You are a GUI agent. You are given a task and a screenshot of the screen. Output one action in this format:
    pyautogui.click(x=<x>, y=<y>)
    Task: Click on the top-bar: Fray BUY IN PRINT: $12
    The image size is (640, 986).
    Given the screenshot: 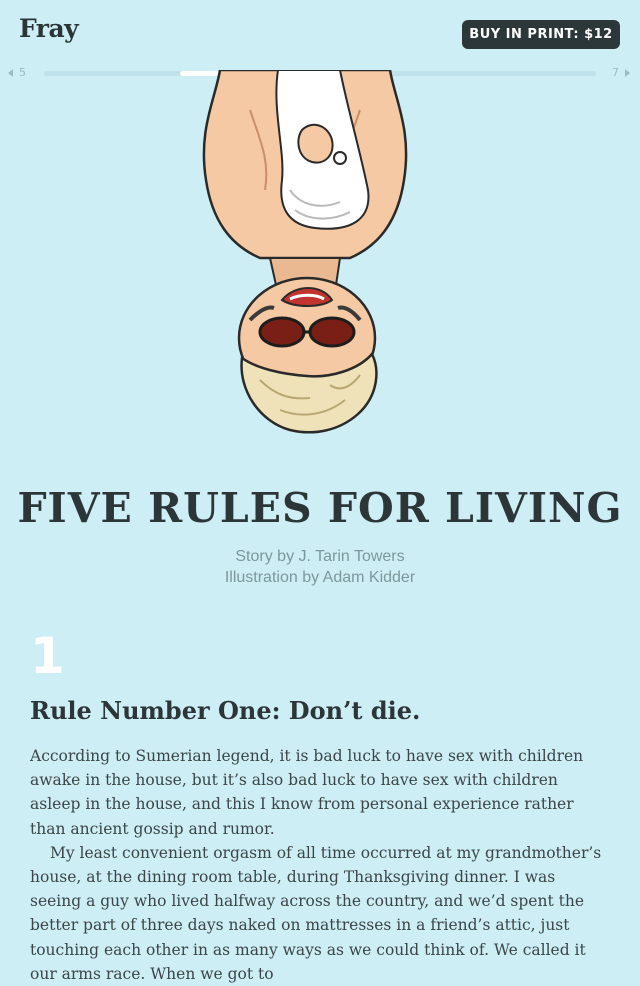 What is the action you would take?
    pyautogui.click(x=320, y=33)
    